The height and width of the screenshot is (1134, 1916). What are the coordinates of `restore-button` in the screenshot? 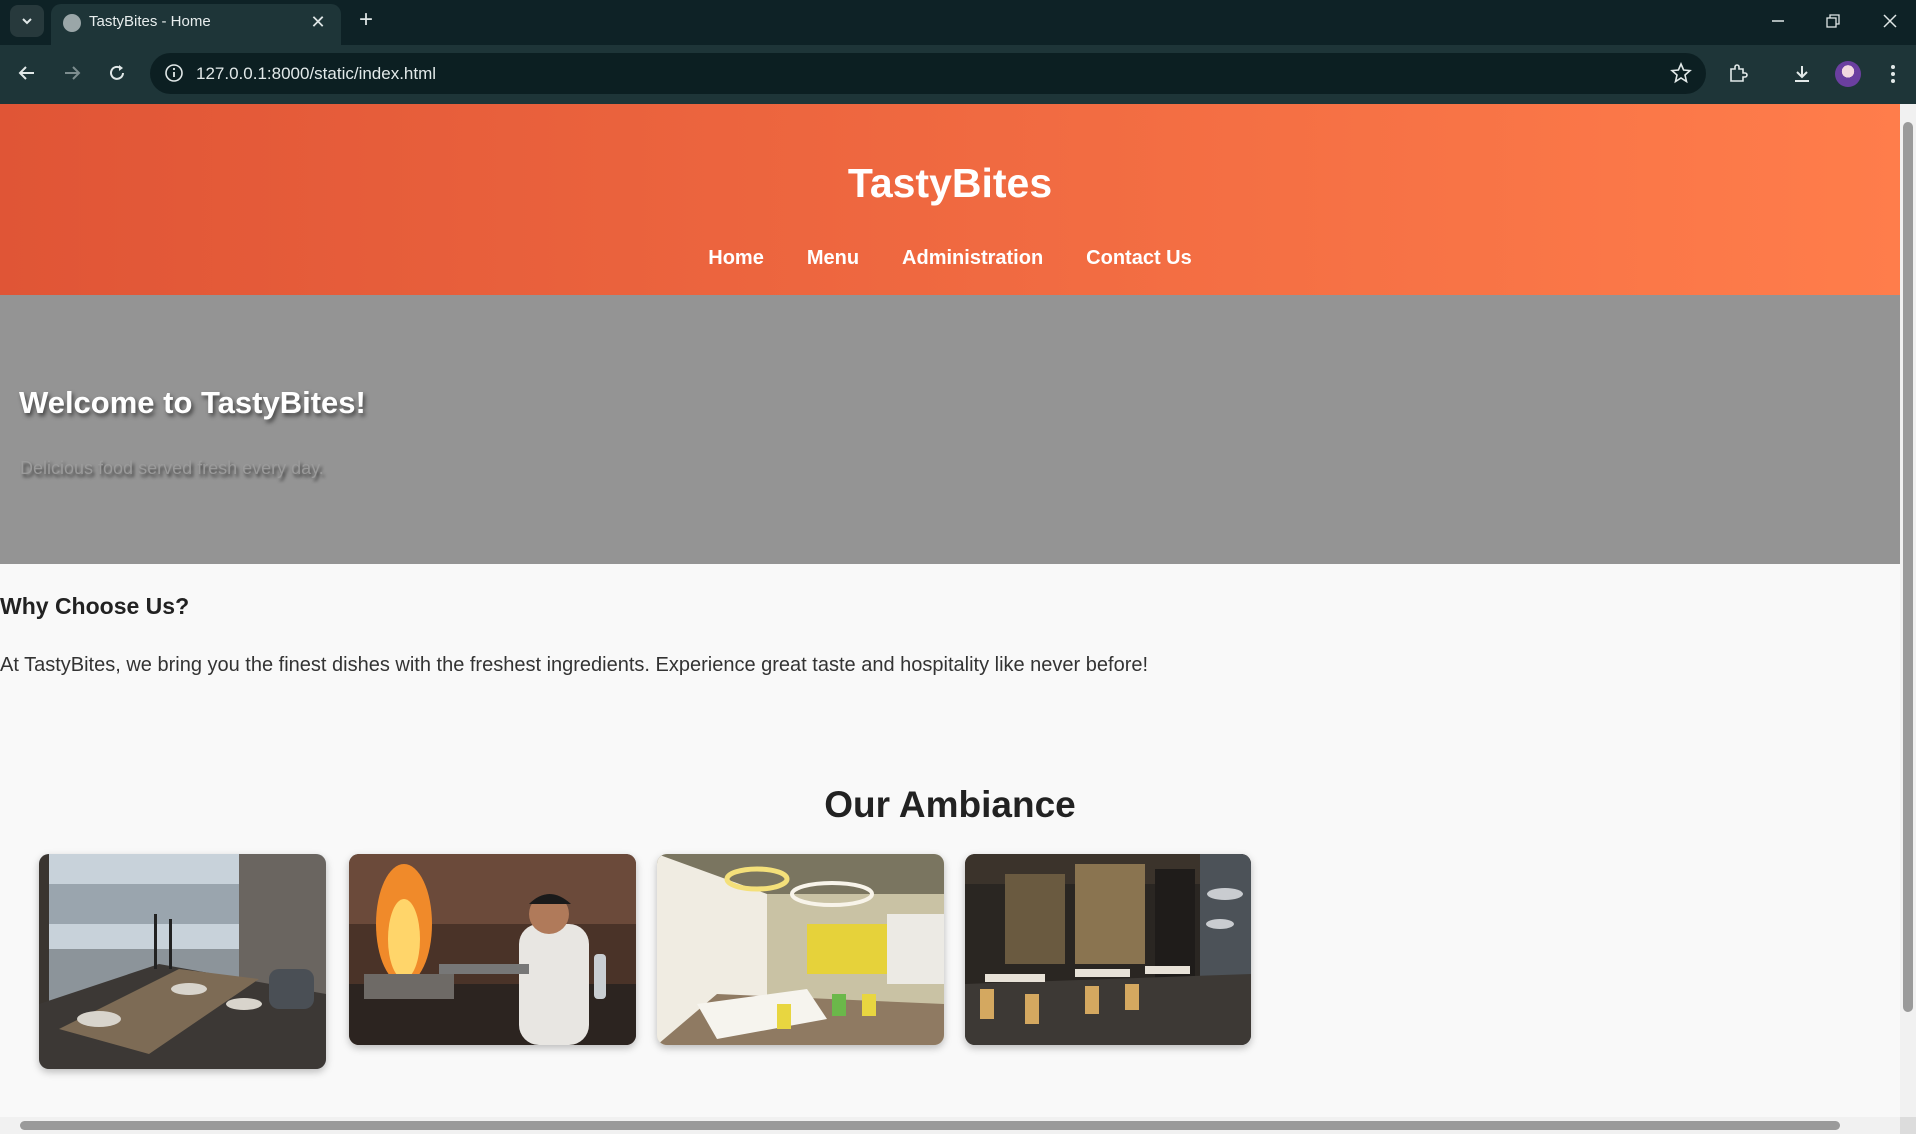 It's located at (1833, 21).